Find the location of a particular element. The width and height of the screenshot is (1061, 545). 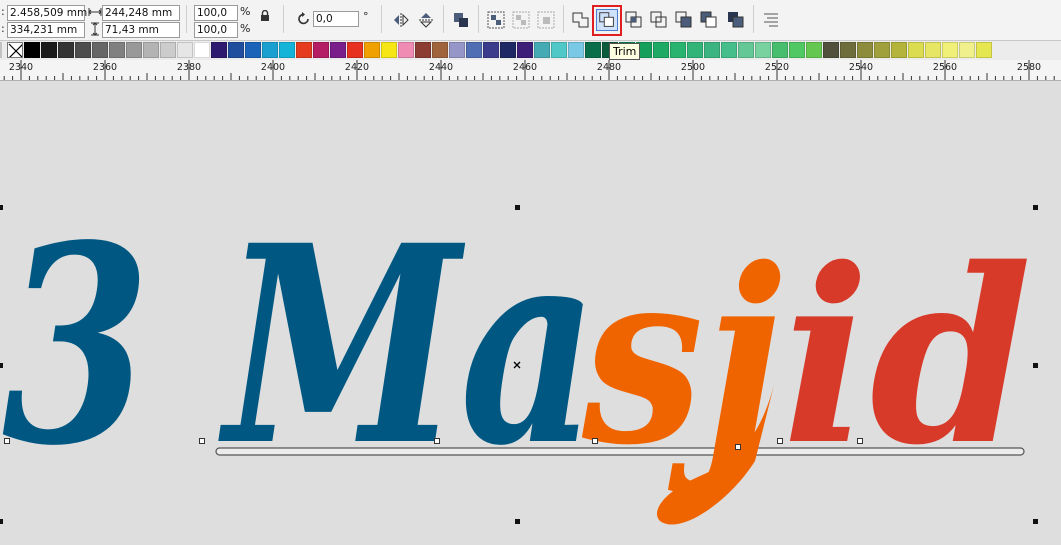

ungroup-all-icon is located at coordinates (546, 20).